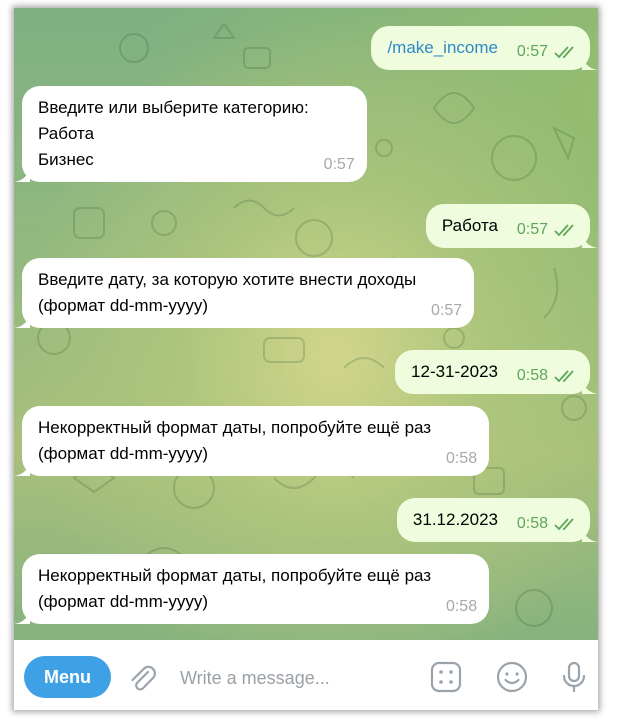  What do you see at coordinates (173, 107) in the screenshot?
I see `message-line: Введите или выберите категорию:` at bounding box center [173, 107].